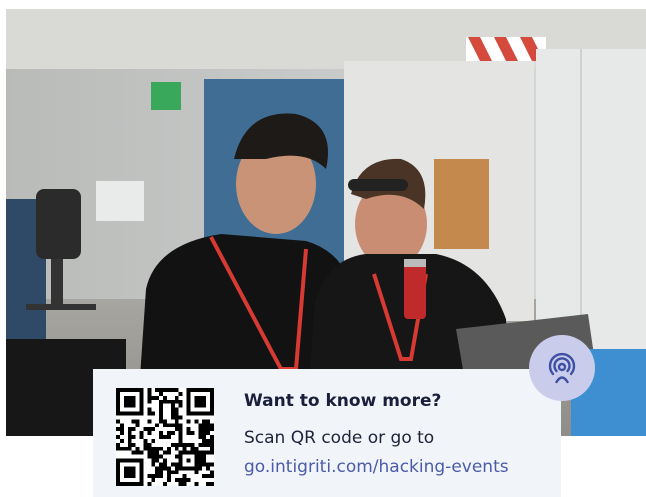 This screenshot has height=497, width=646. I want to click on broadcast-person-icon, so click(562, 368).